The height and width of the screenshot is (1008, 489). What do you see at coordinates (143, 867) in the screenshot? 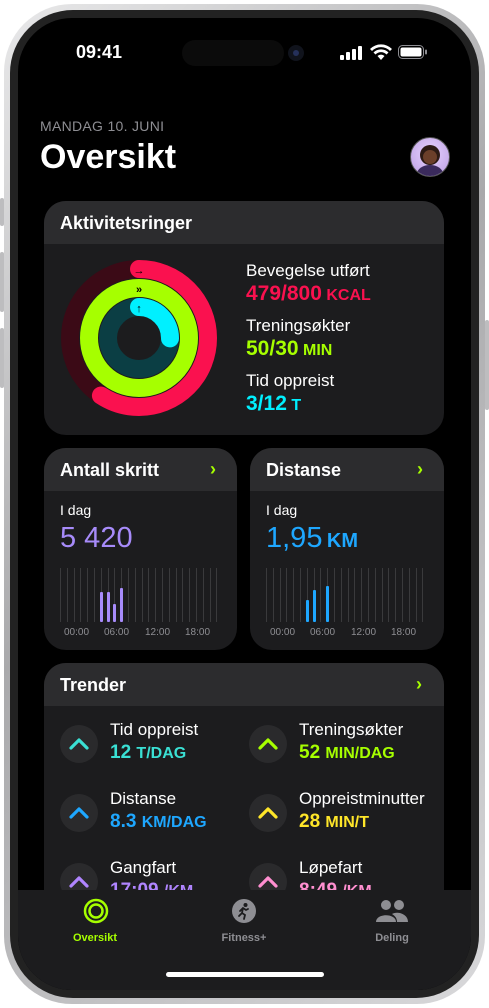
I see `trend-label: Gangfart` at bounding box center [143, 867].